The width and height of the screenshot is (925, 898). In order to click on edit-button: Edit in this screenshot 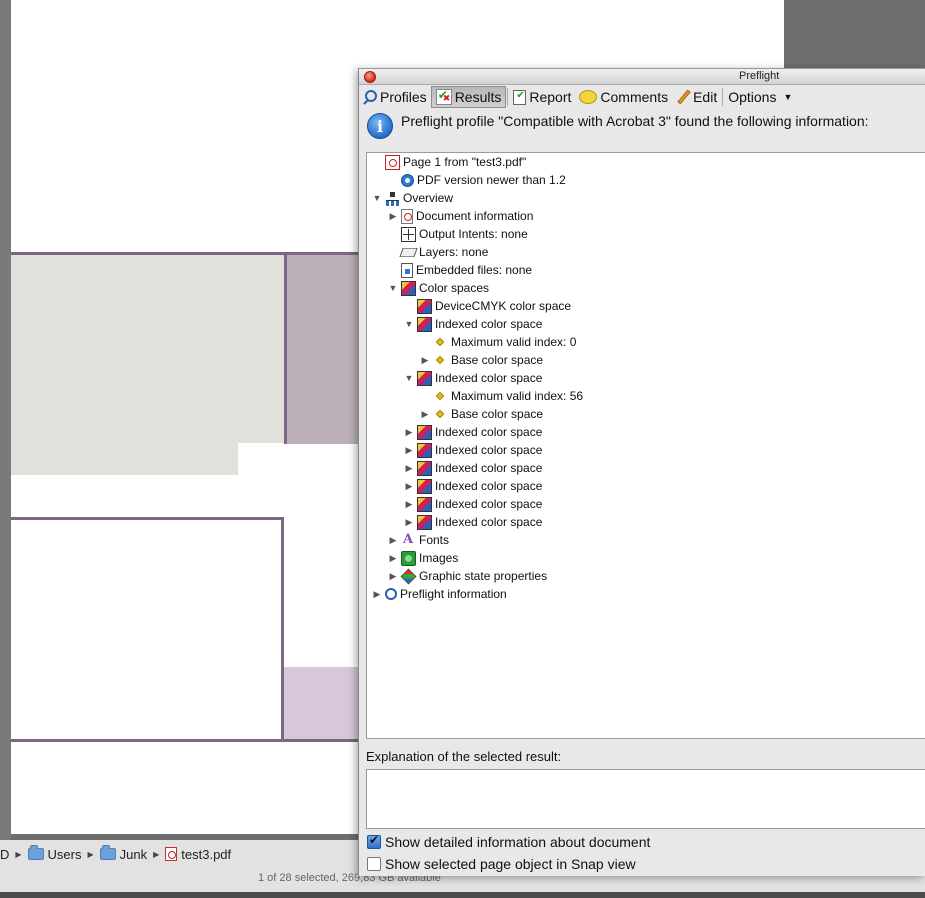, I will do `click(696, 97)`.